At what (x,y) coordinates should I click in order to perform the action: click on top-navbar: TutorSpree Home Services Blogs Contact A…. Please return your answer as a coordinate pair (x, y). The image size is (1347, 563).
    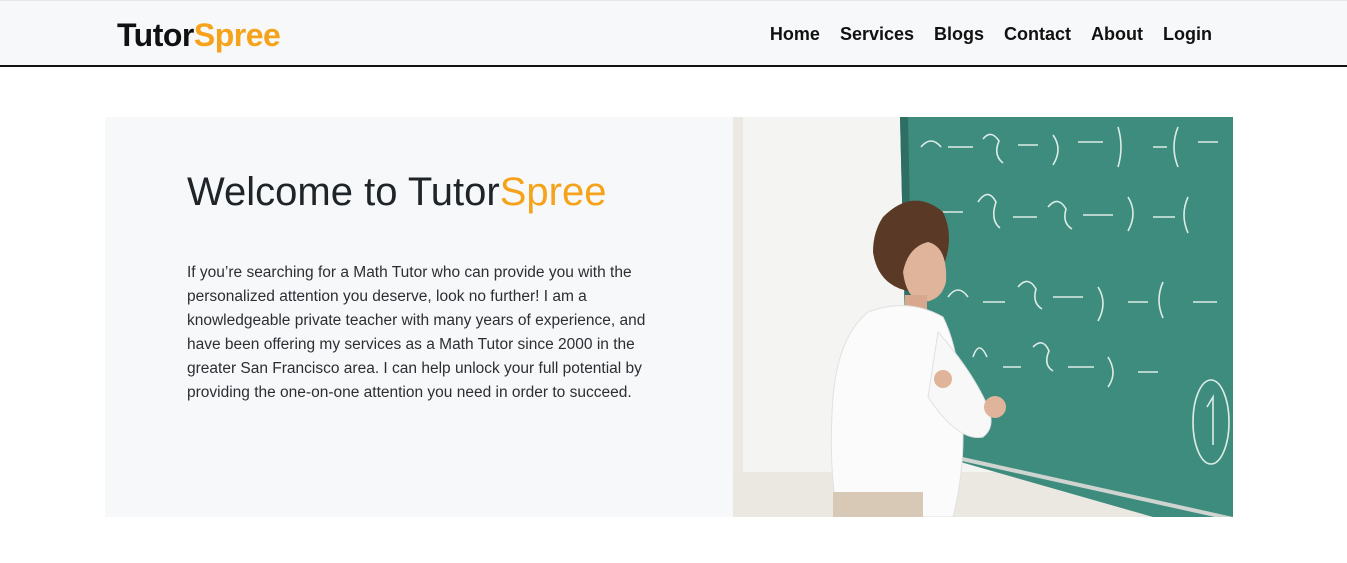
    Looking at the image, I should click on (673, 33).